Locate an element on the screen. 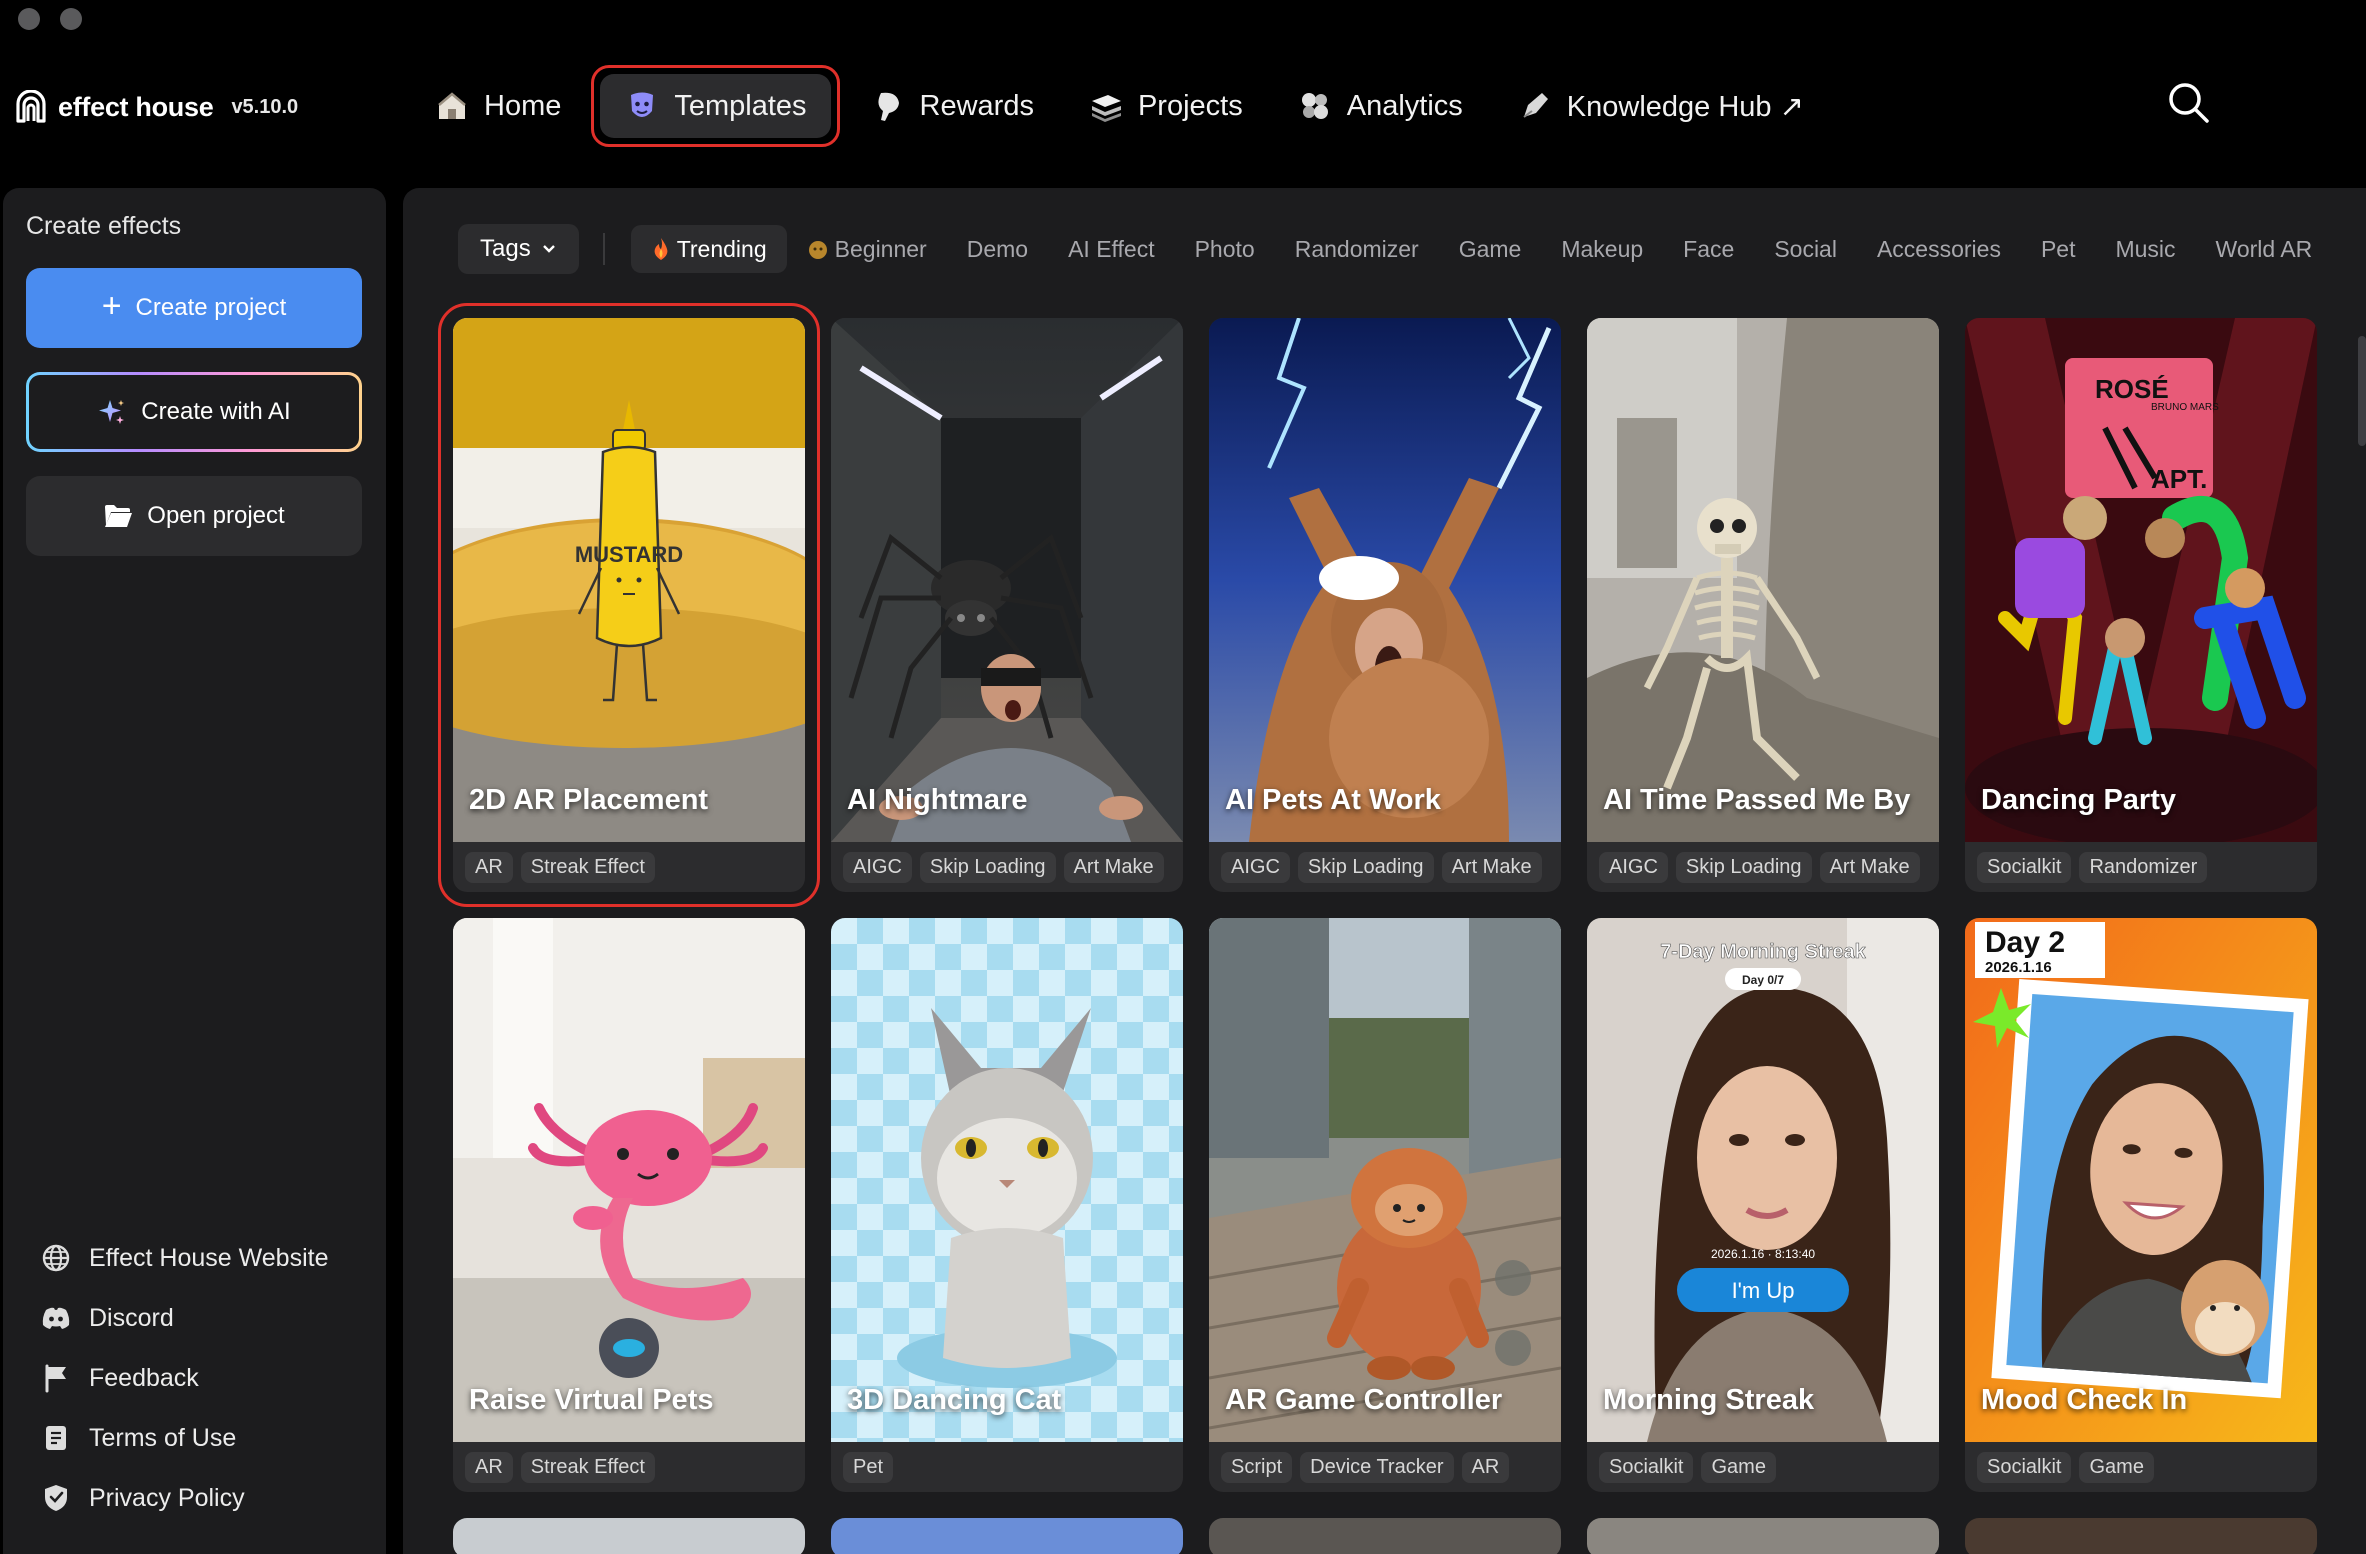 The width and height of the screenshot is (2366, 1554). link-effect-house-website-label: Effect House Website is located at coordinates (209, 1257).